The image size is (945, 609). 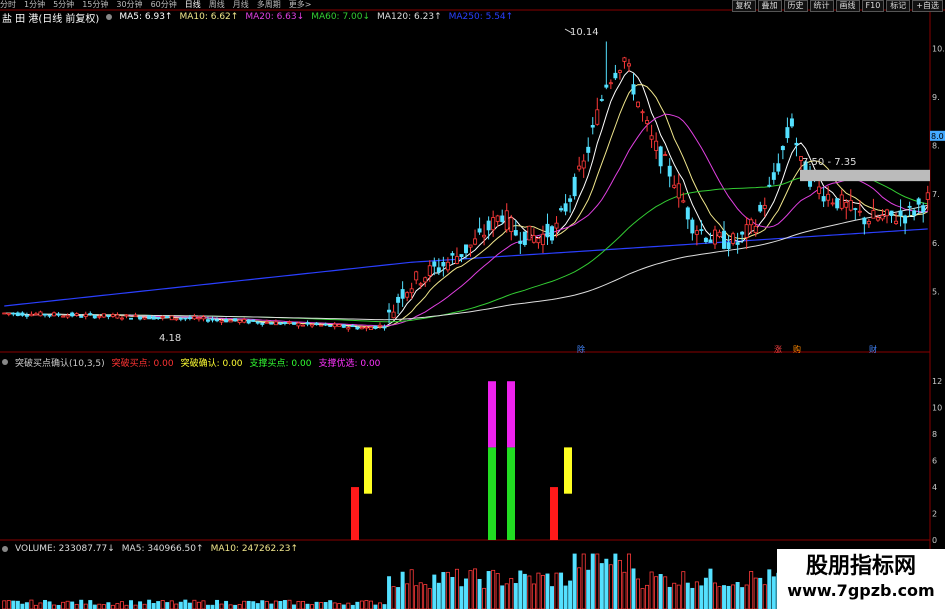 What do you see at coordinates (170, 338) in the screenshot?
I see `low-price-label: 4.18` at bounding box center [170, 338].